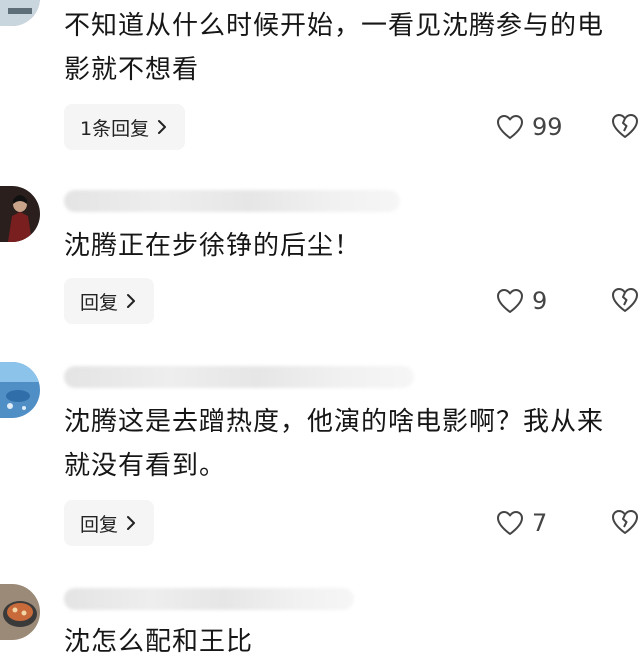 Image resolution: width=640 pixels, height=671 pixels. I want to click on comment-text: 沈怎么配和王比, so click(159, 642).